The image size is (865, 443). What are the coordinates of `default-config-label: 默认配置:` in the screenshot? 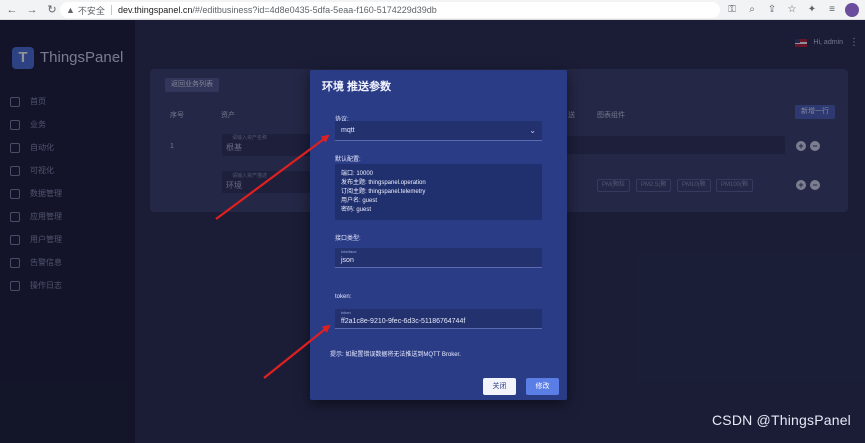 It's located at (348, 160).